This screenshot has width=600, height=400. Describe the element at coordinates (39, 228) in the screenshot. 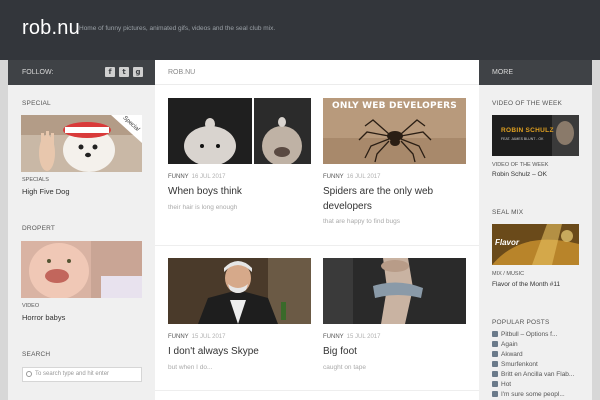

I see `dropert-heading: DROPERT` at that location.